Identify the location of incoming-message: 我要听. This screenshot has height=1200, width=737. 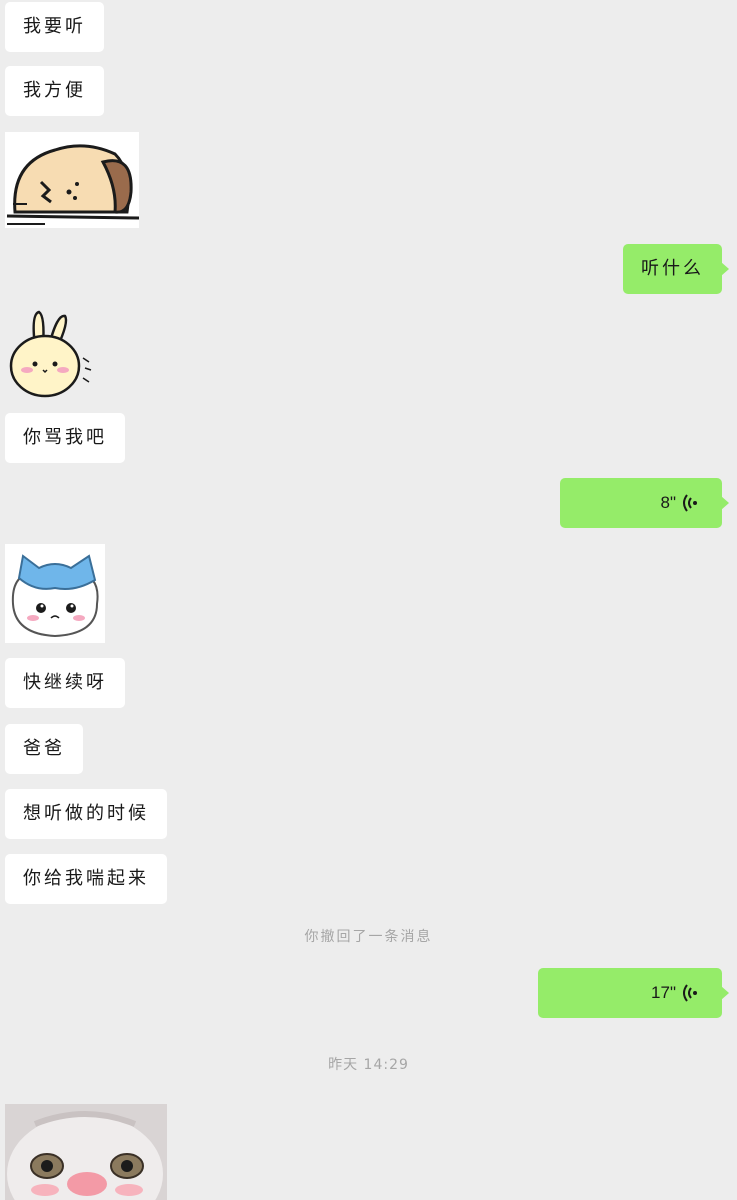
(54, 27).